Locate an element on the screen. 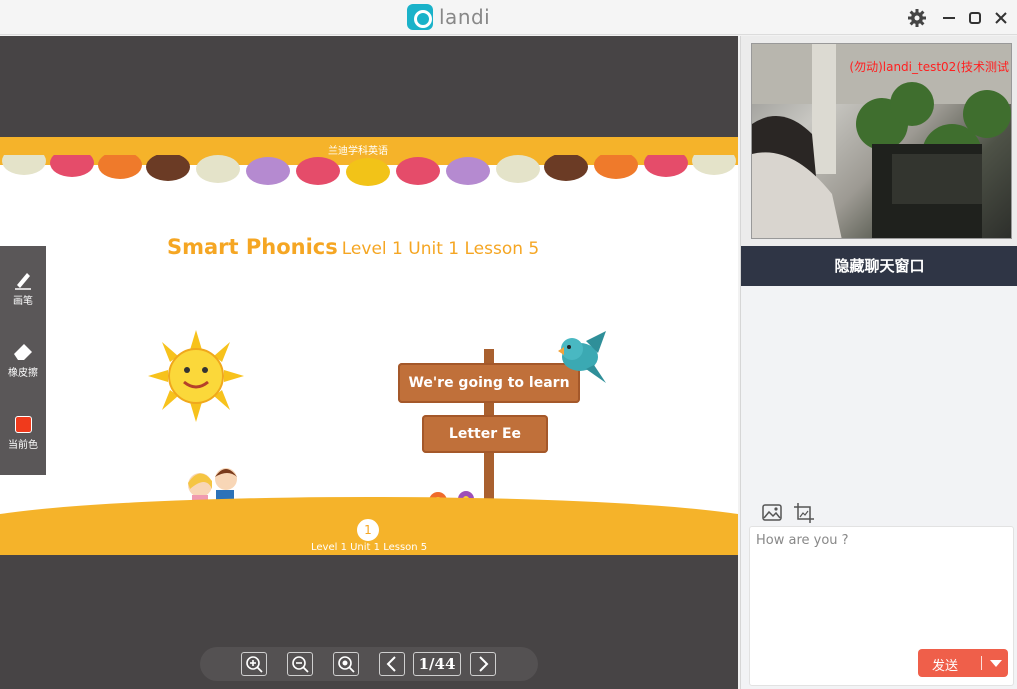 This screenshot has height=689, width=1017. color-swatch is located at coordinates (23, 424).